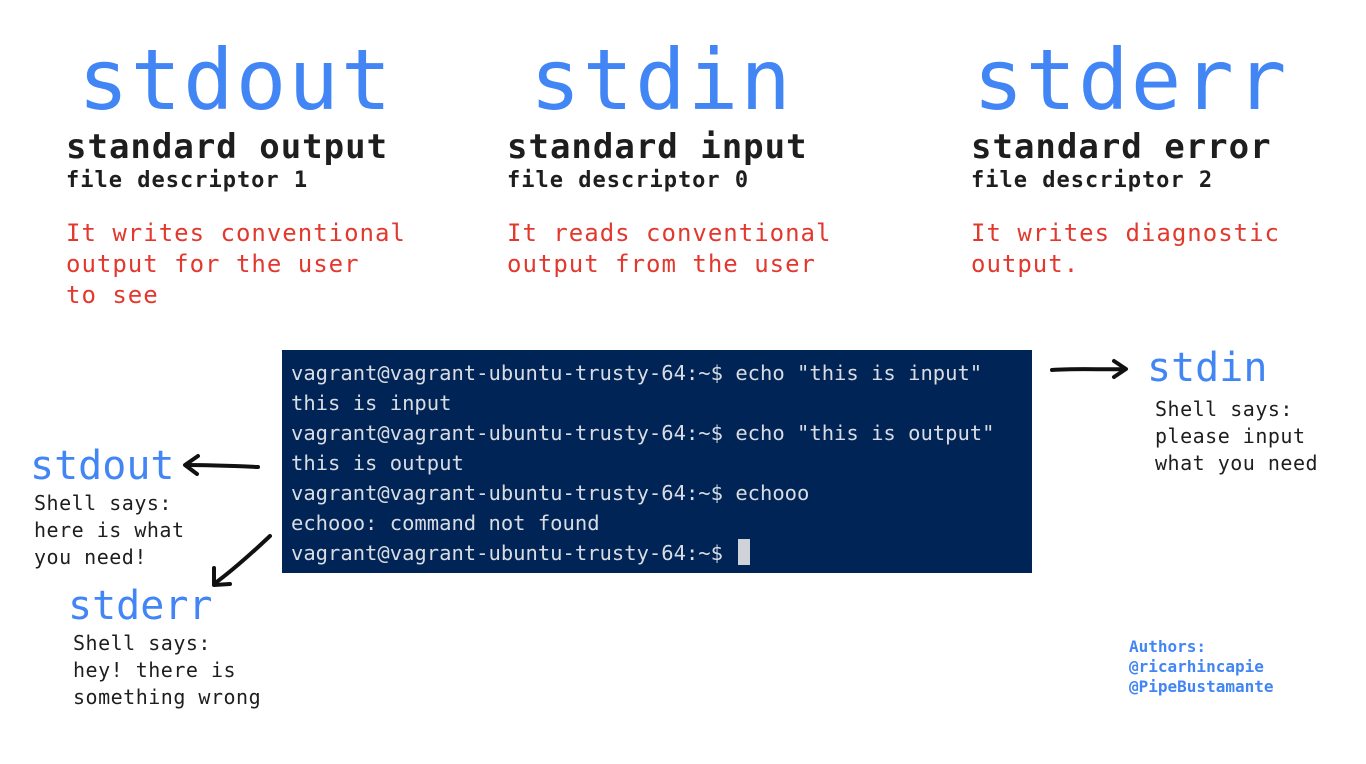  What do you see at coordinates (1092, 180) in the screenshot?
I see `stderr-fd: file descriptor 2` at bounding box center [1092, 180].